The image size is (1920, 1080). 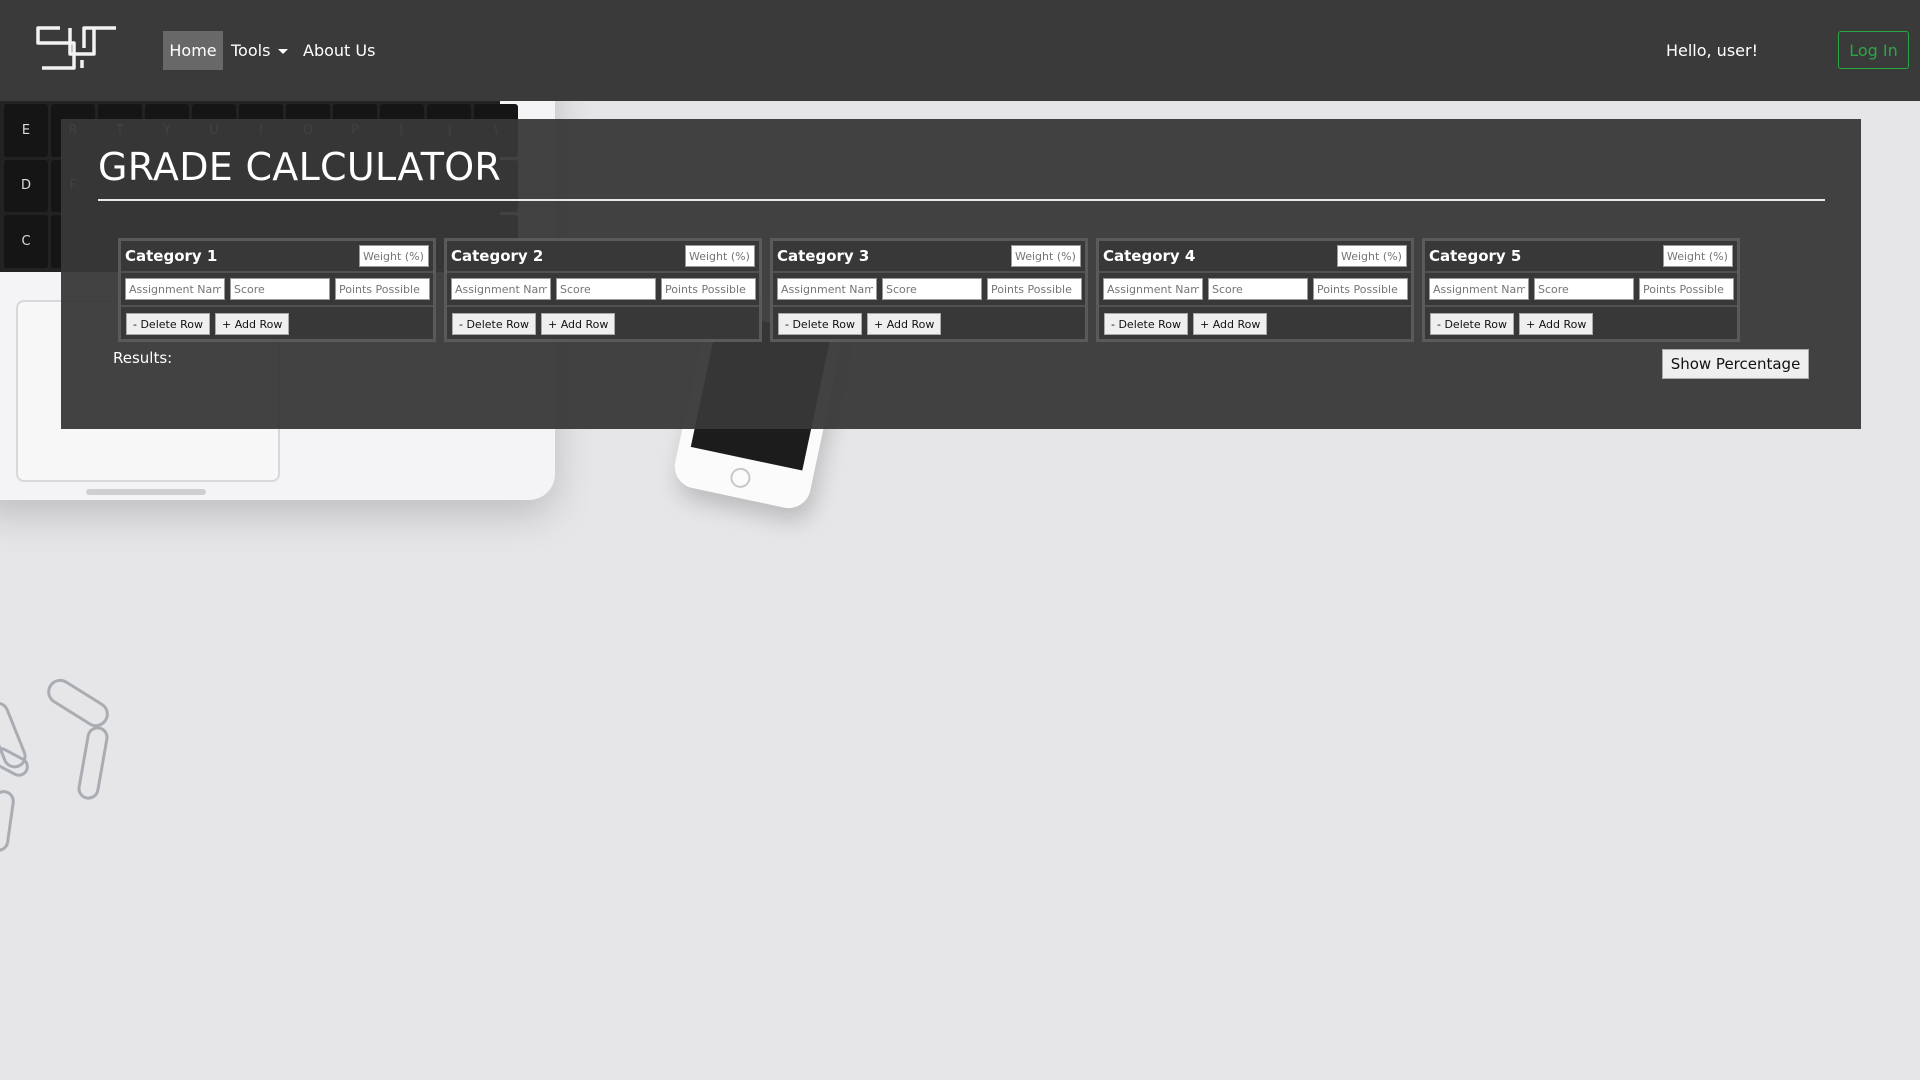 I want to click on category-name: Category 2, so click(x=497, y=256).